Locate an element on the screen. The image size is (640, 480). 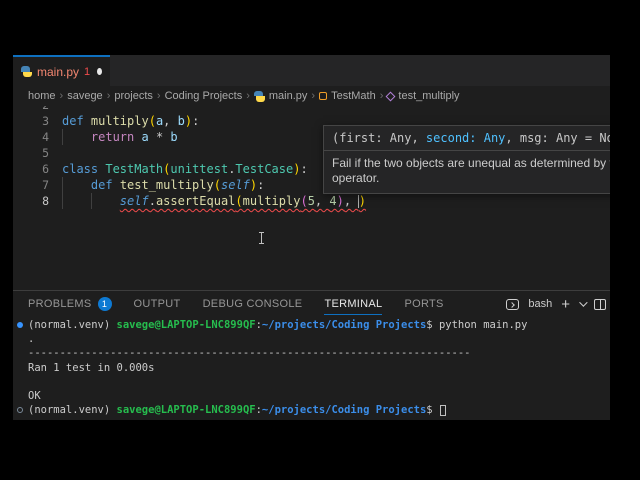
modified-dot-icon is located at coordinates (99, 71).